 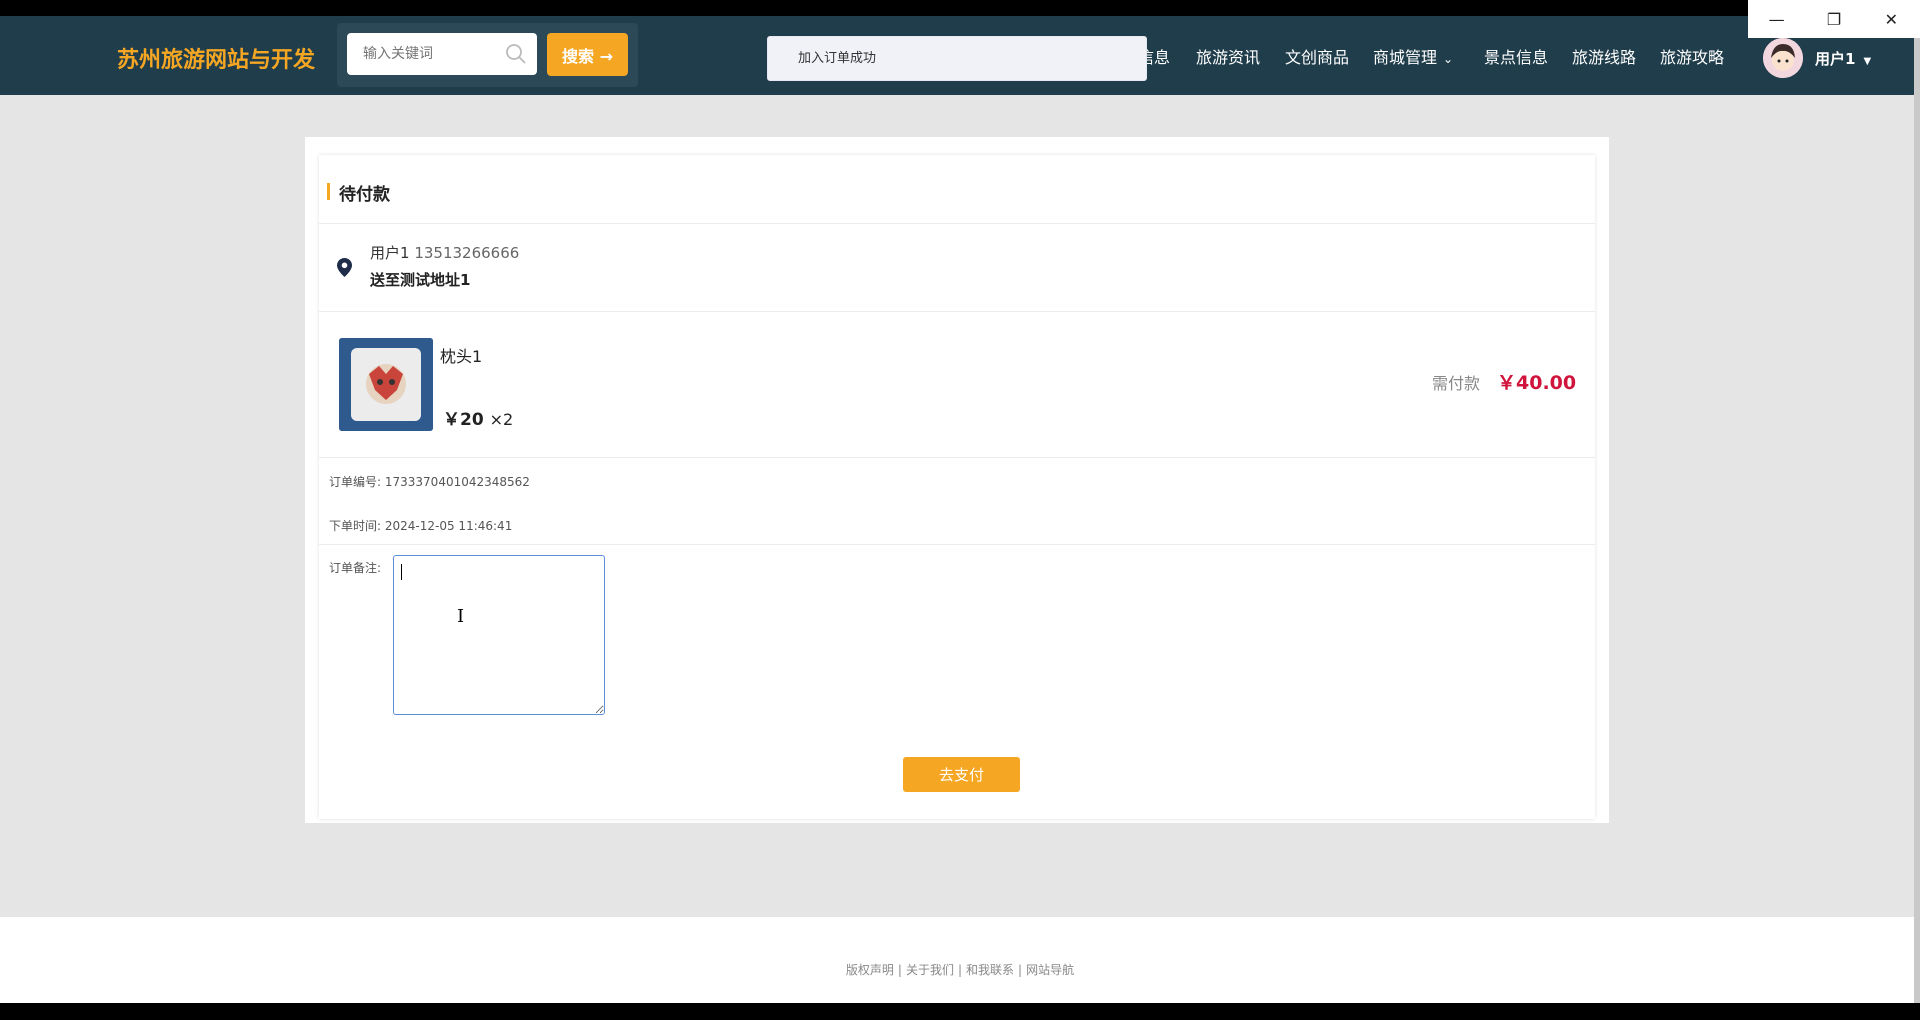 I want to click on search-button: 搜索 →, so click(x=587, y=54).